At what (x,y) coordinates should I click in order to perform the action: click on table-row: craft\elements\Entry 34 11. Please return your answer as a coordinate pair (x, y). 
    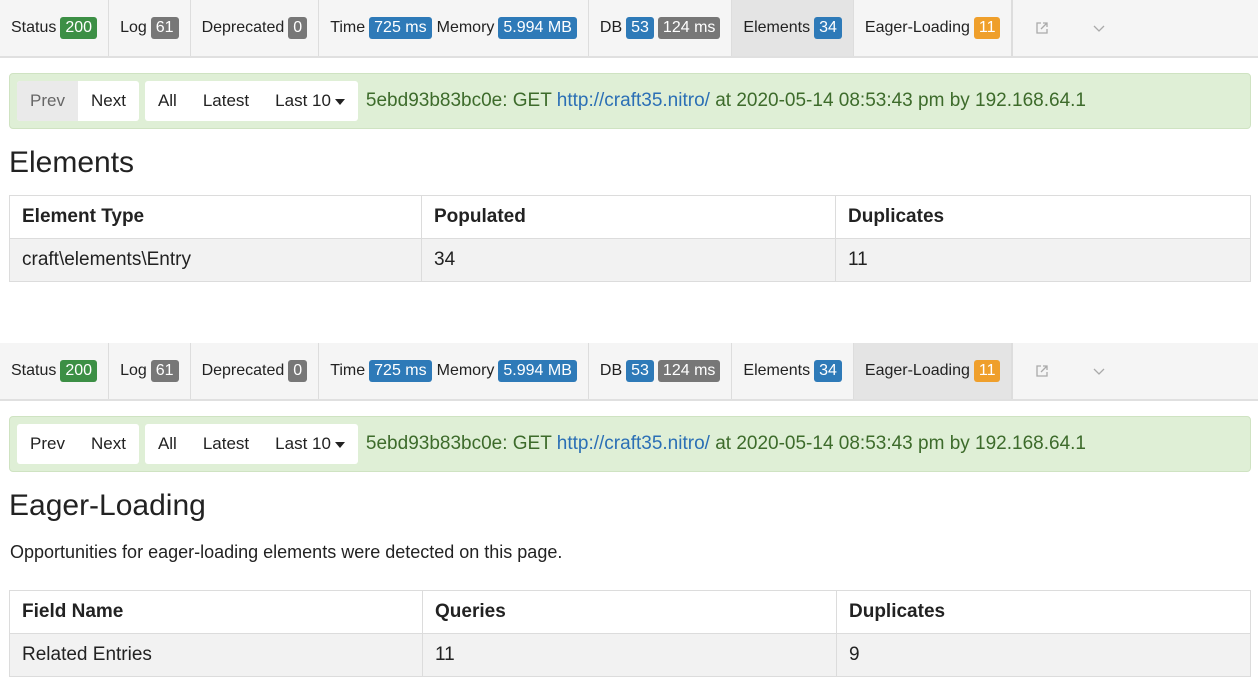
    Looking at the image, I should click on (630, 260).